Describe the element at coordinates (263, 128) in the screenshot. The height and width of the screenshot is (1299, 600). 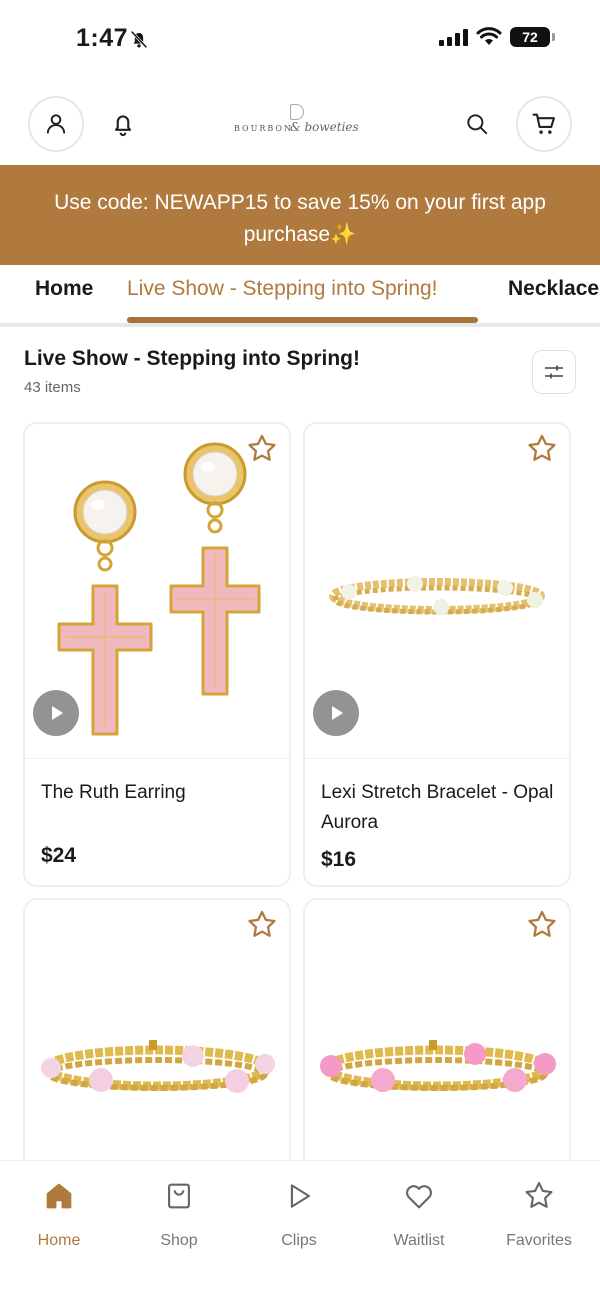
I see `logo-wordmark: BOURBON` at that location.